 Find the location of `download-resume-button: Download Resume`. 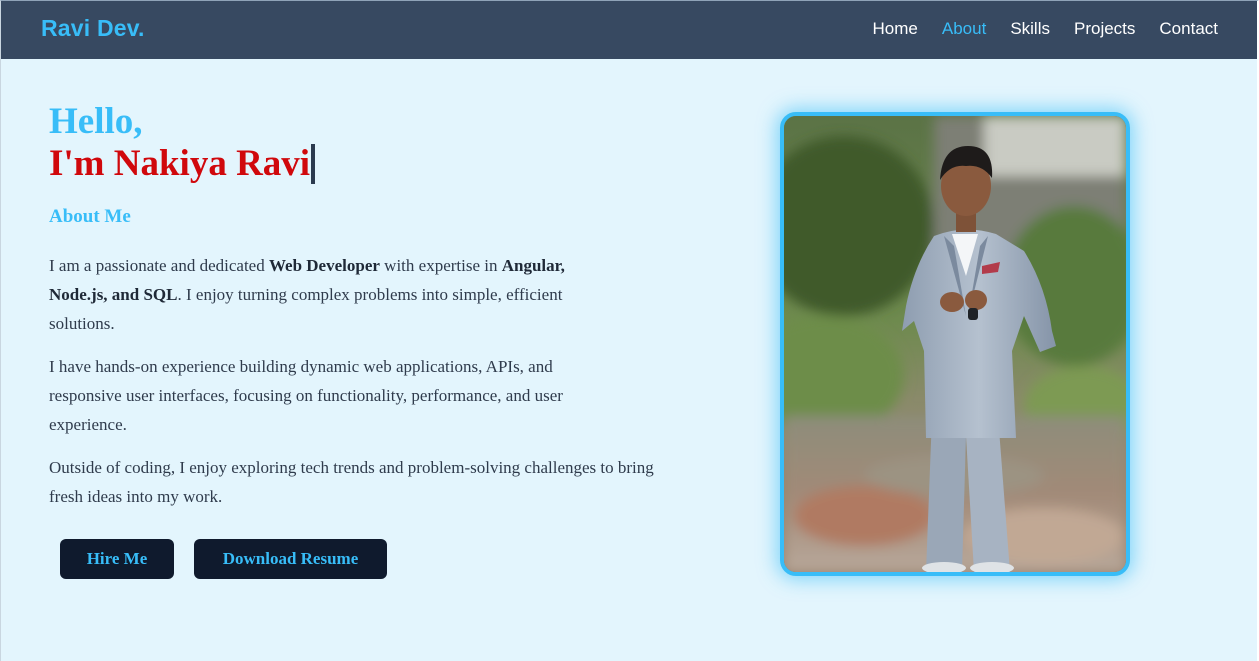

download-resume-button: Download Resume is located at coordinates (290, 559).